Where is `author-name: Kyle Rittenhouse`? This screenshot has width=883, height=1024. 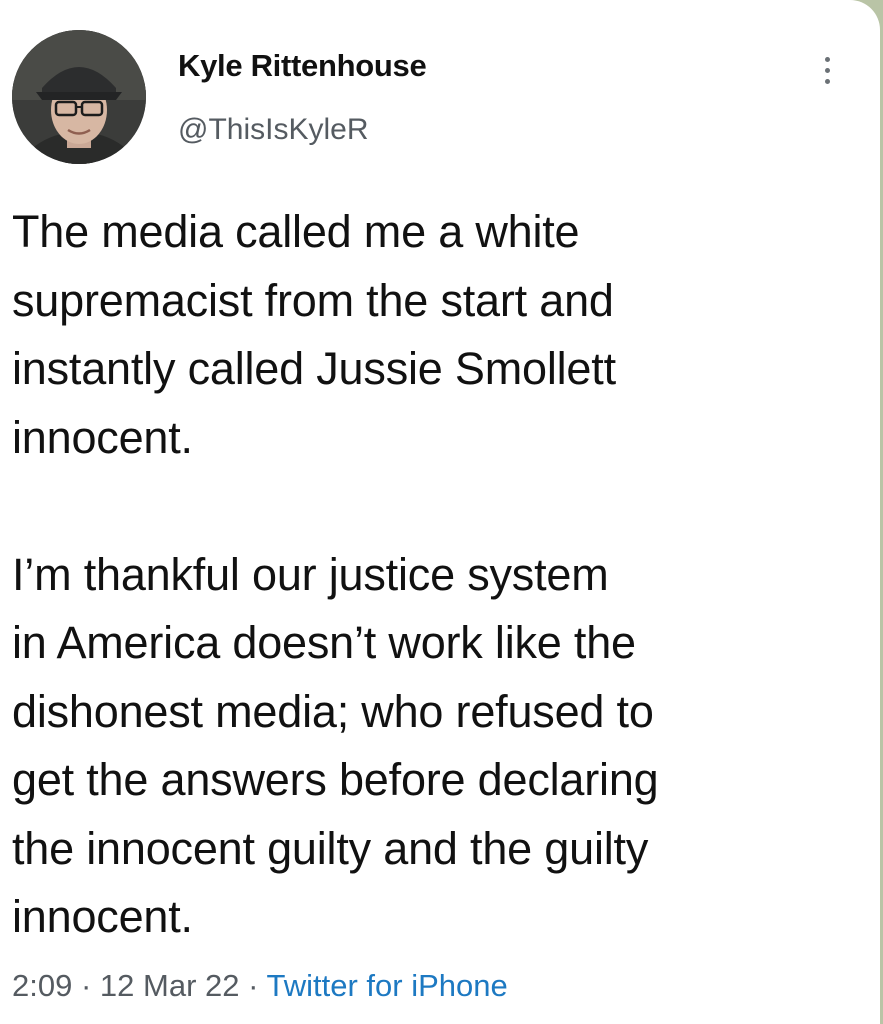
author-name: Kyle Rittenhouse is located at coordinates (302, 66).